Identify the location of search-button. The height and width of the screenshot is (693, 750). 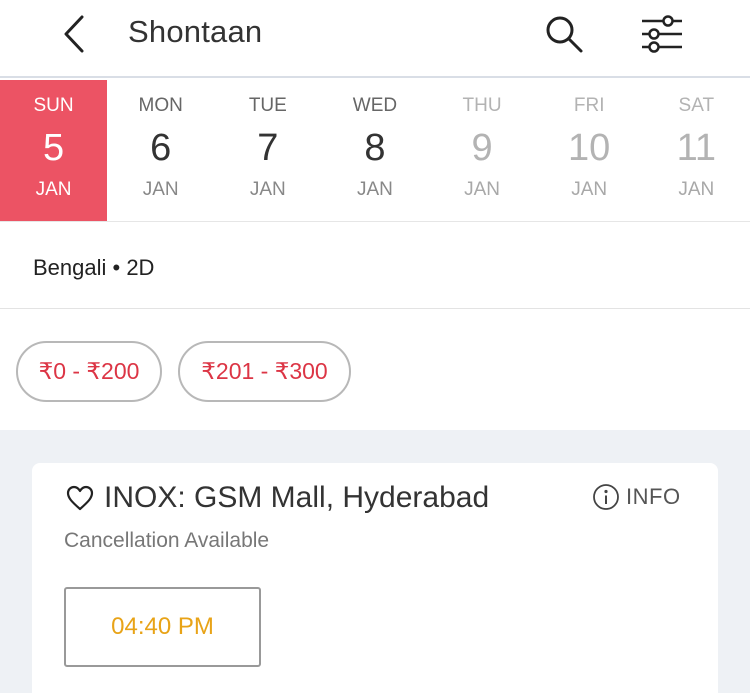
(564, 34).